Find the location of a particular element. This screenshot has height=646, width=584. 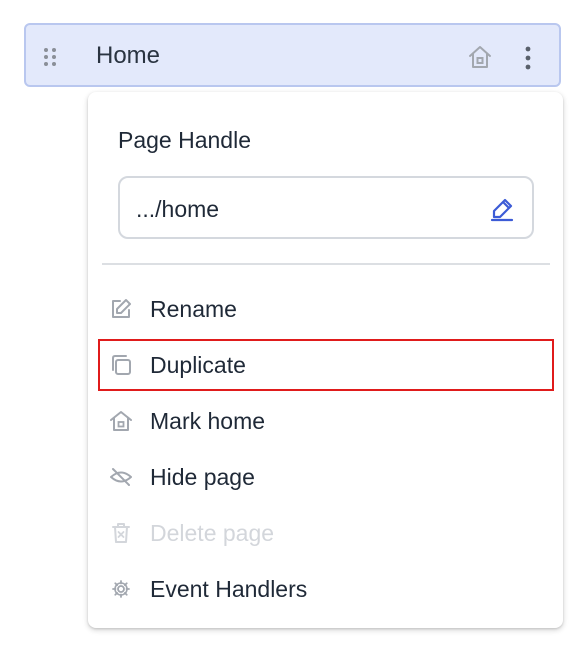

page-handle-label: Page Handle is located at coordinates (184, 140).